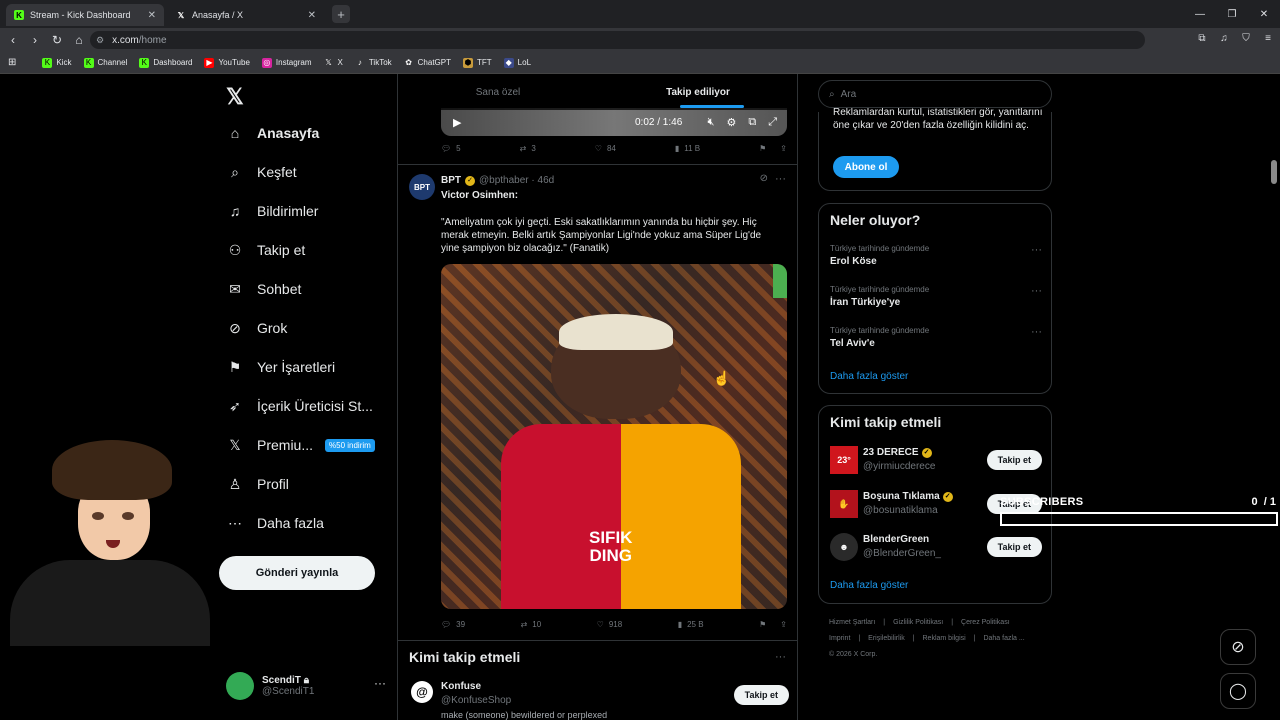 Image resolution: width=1280 pixels, height=720 pixels. I want to click on follow-suggestion: 23° 23 DERECE ✓ @yirmiucderece Takip et, so click(936, 461).